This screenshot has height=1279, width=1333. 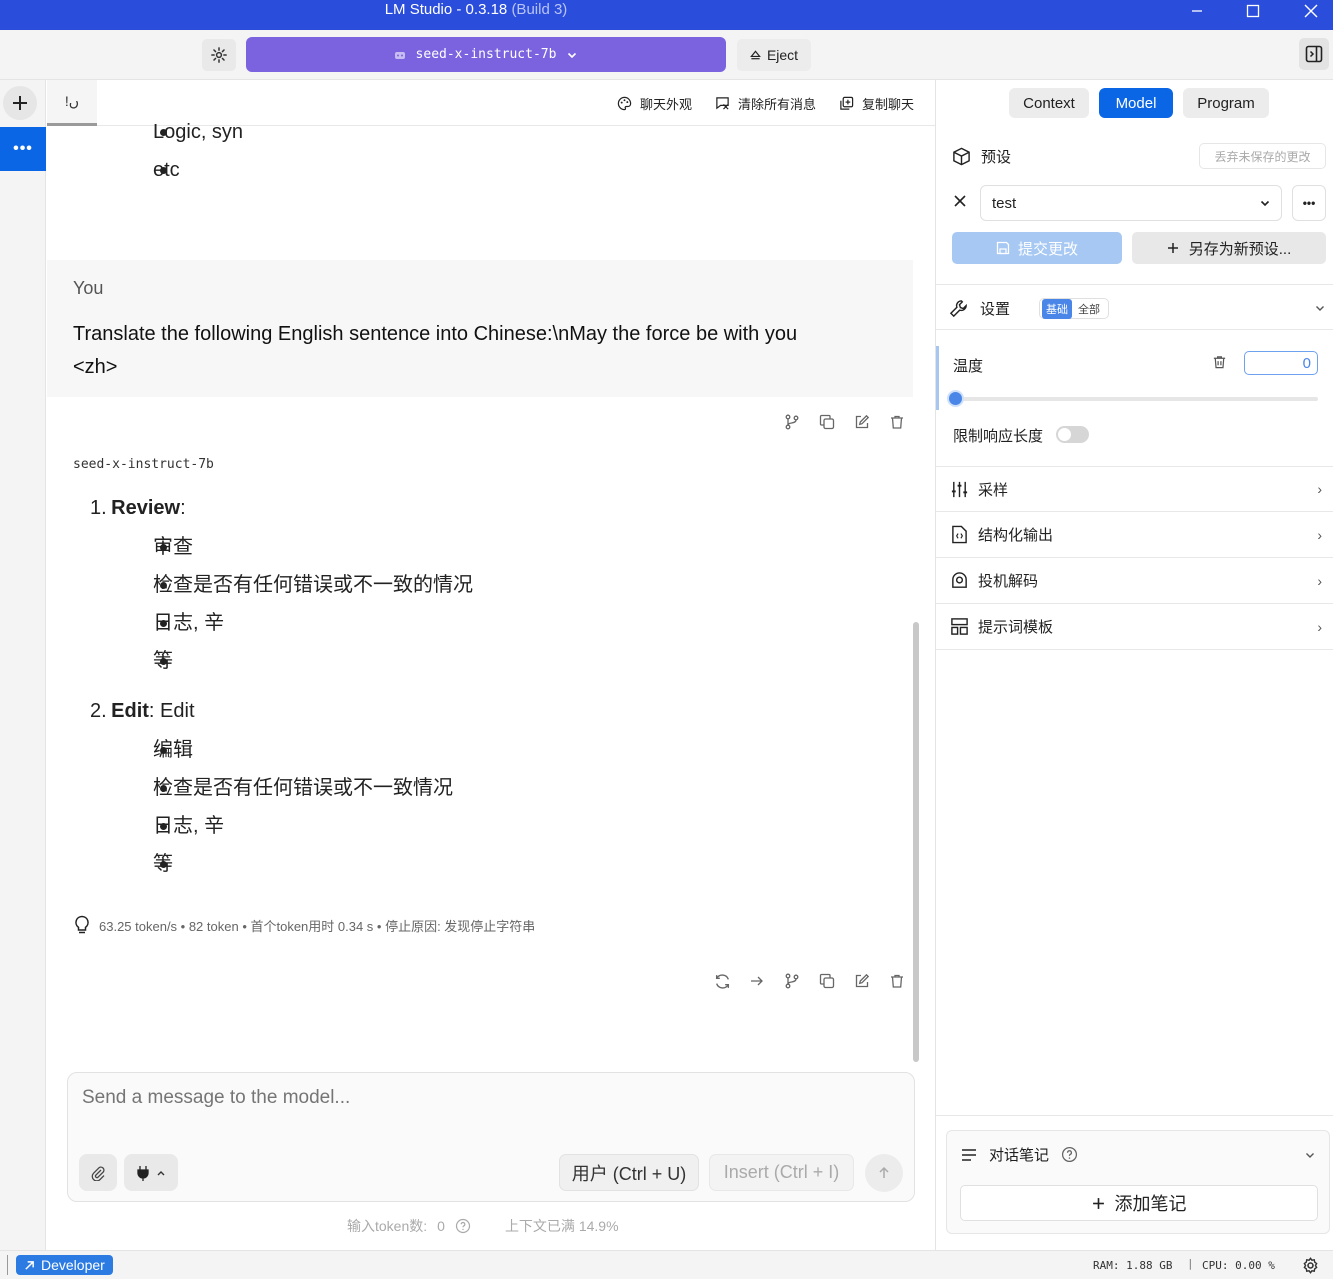 What do you see at coordinates (755, 54) in the screenshot?
I see `eject-icon` at bounding box center [755, 54].